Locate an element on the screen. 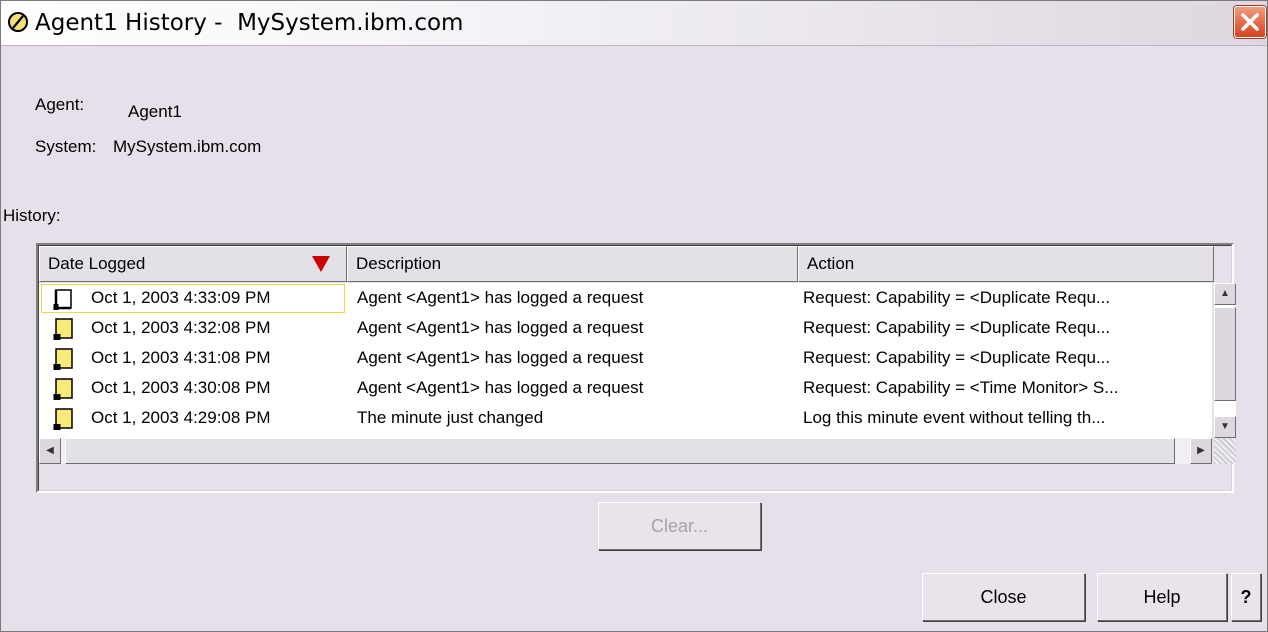  arrow-down-icon: ▼ is located at coordinates (1225, 426).